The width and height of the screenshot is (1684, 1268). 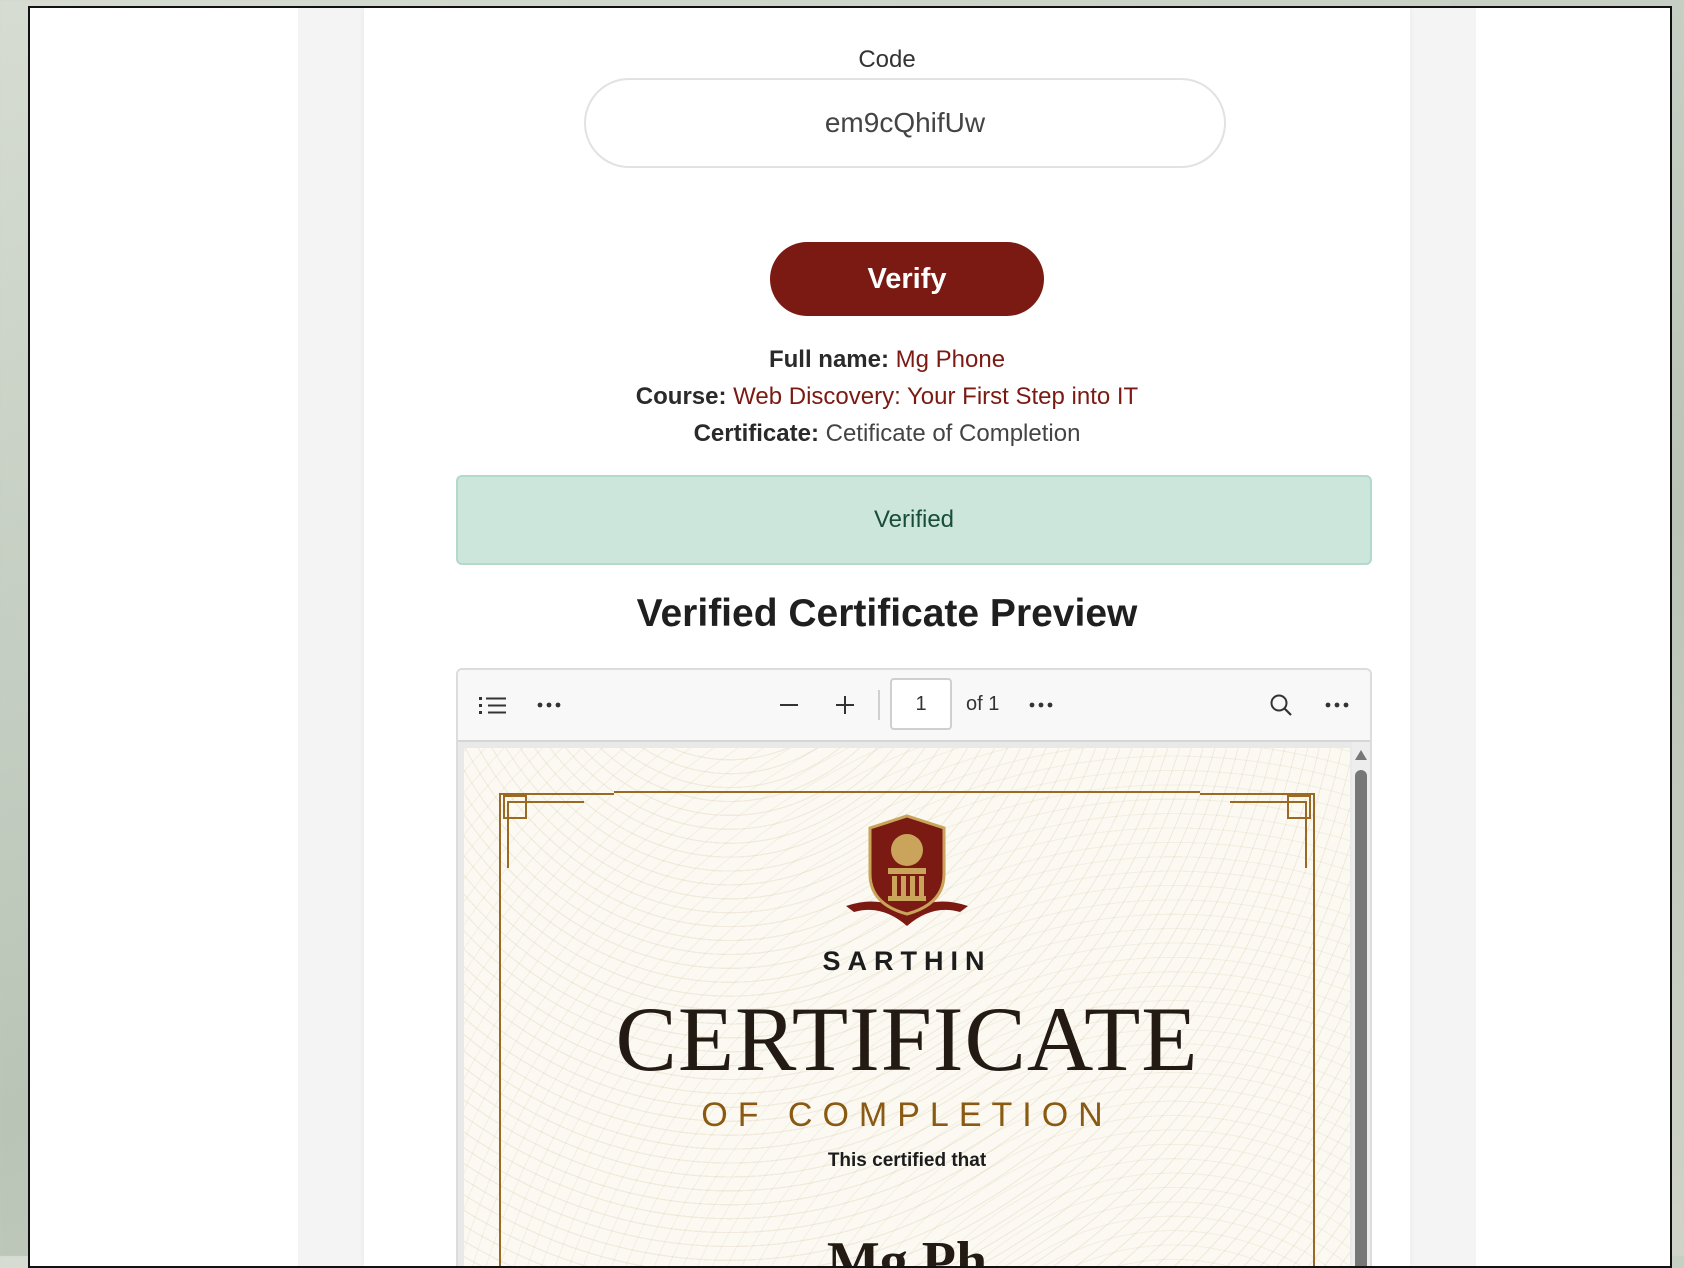 What do you see at coordinates (845, 705) in the screenshot?
I see `zoom-in-icon` at bounding box center [845, 705].